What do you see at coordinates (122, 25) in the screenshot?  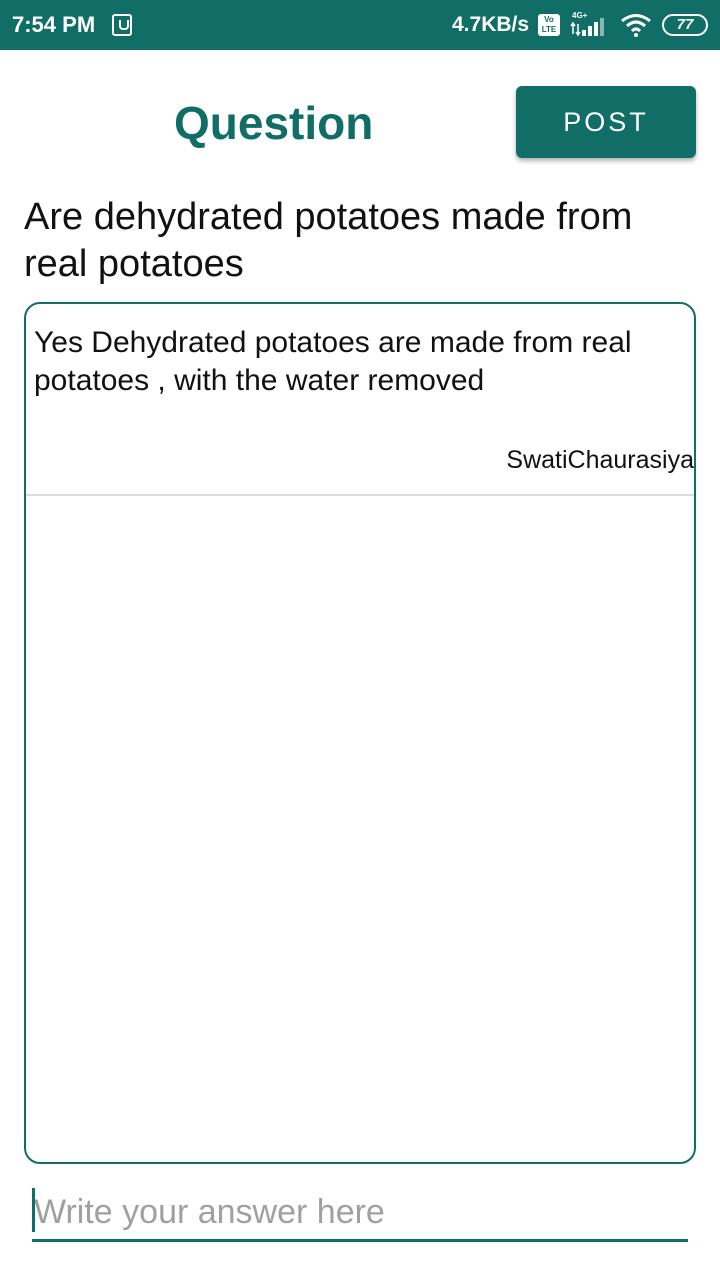 I see `download-icon` at bounding box center [122, 25].